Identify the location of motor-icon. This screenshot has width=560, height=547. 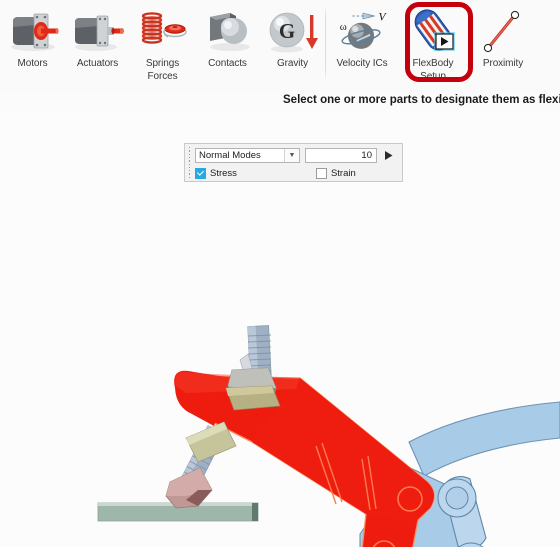
(33, 31).